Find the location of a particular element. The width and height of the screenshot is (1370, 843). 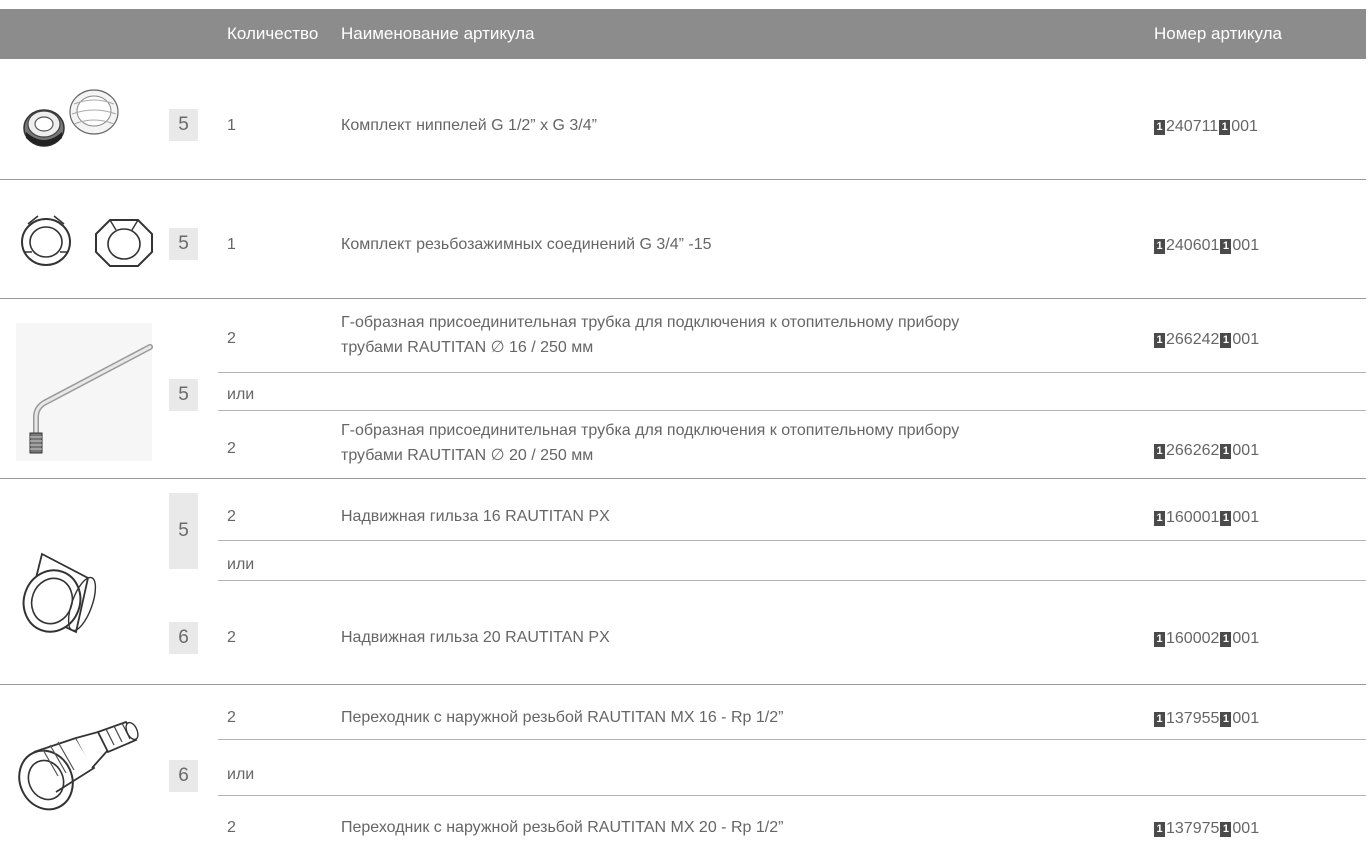

article-number: 1 160001 1 001 is located at coordinates (1206, 518).